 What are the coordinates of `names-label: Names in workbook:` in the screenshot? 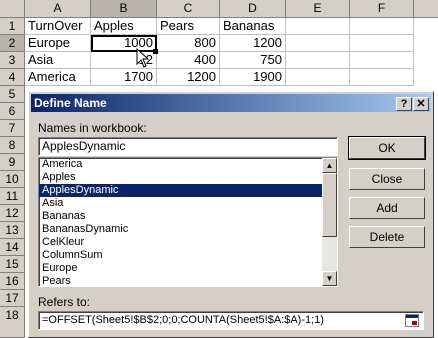 It's located at (92, 128).